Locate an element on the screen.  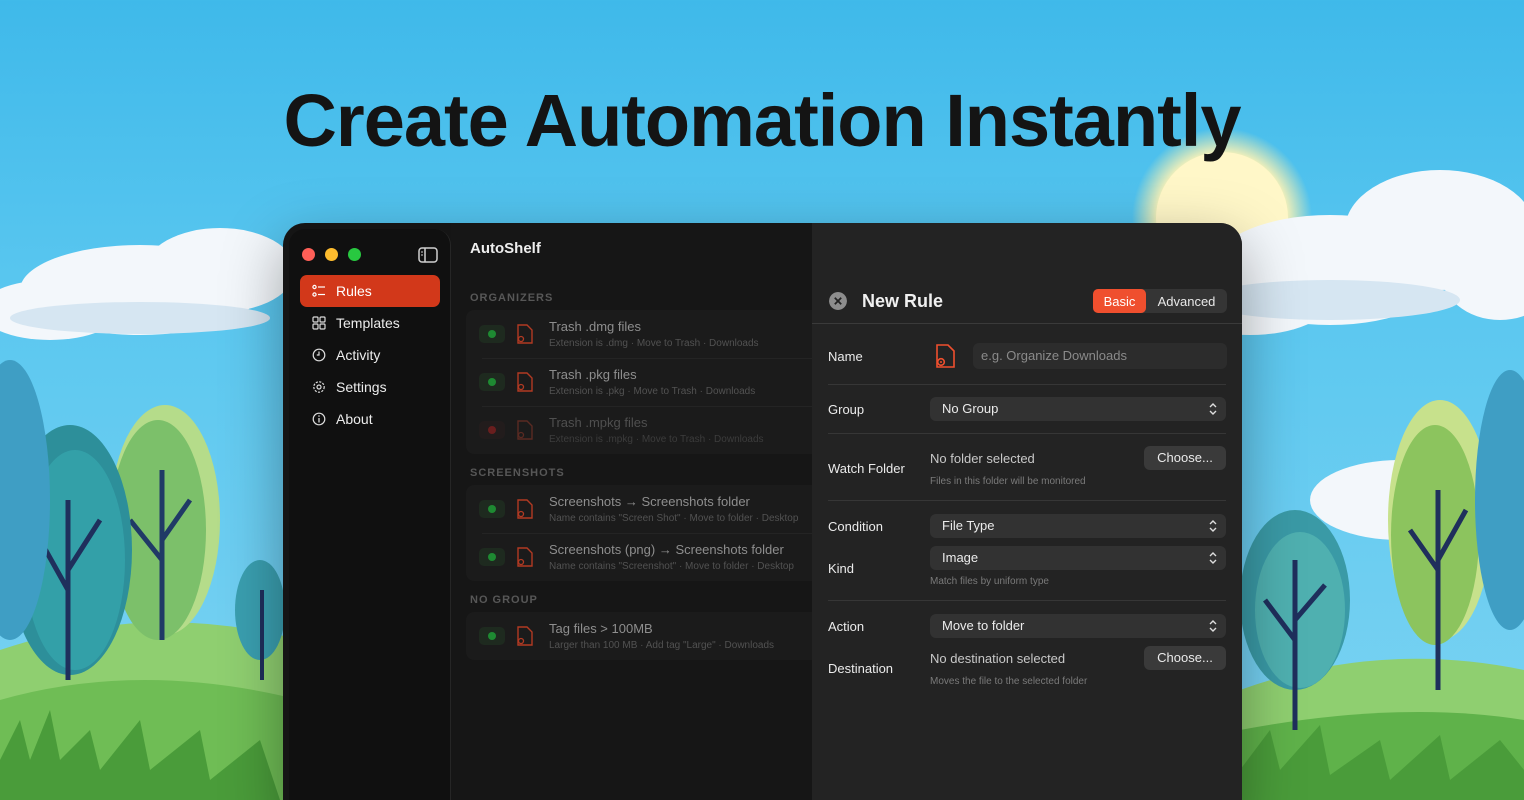
action-select-value: Move to folder is located at coordinates (983, 625).